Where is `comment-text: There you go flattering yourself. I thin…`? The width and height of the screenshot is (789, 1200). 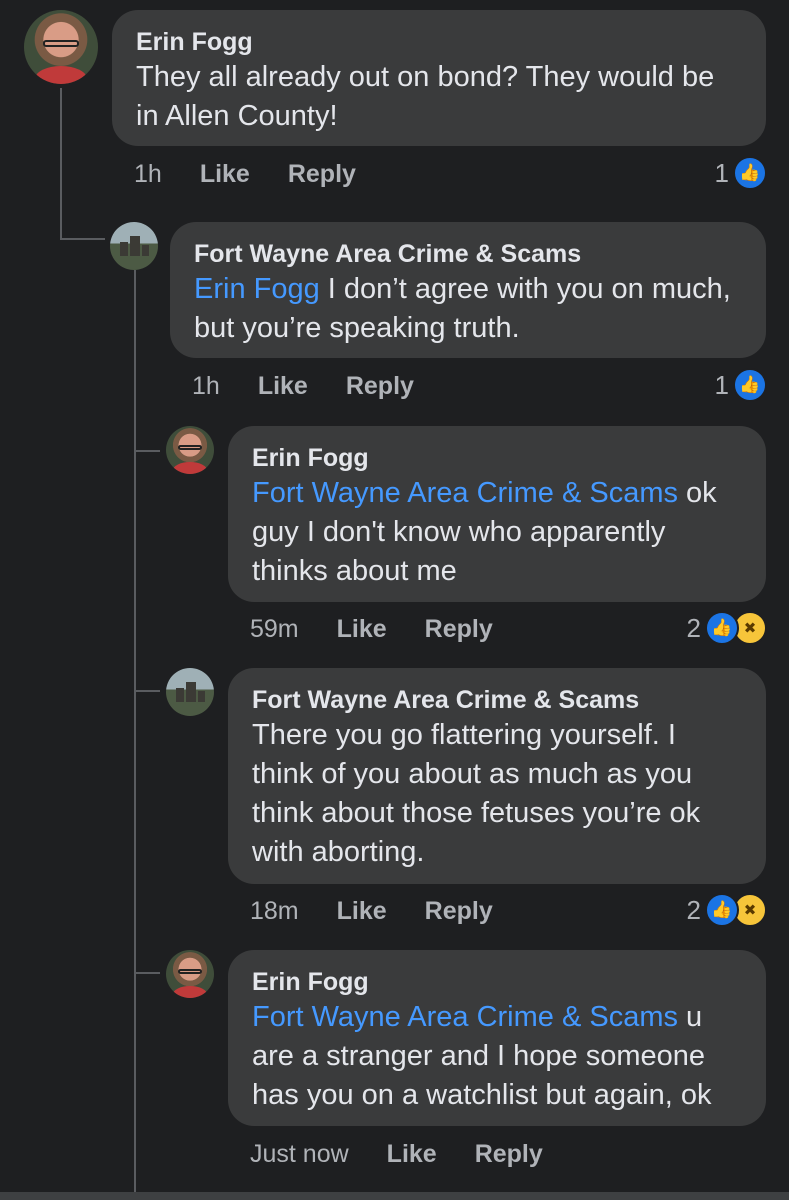
comment-text: There you go flattering yourself. I thin… is located at coordinates (476, 793).